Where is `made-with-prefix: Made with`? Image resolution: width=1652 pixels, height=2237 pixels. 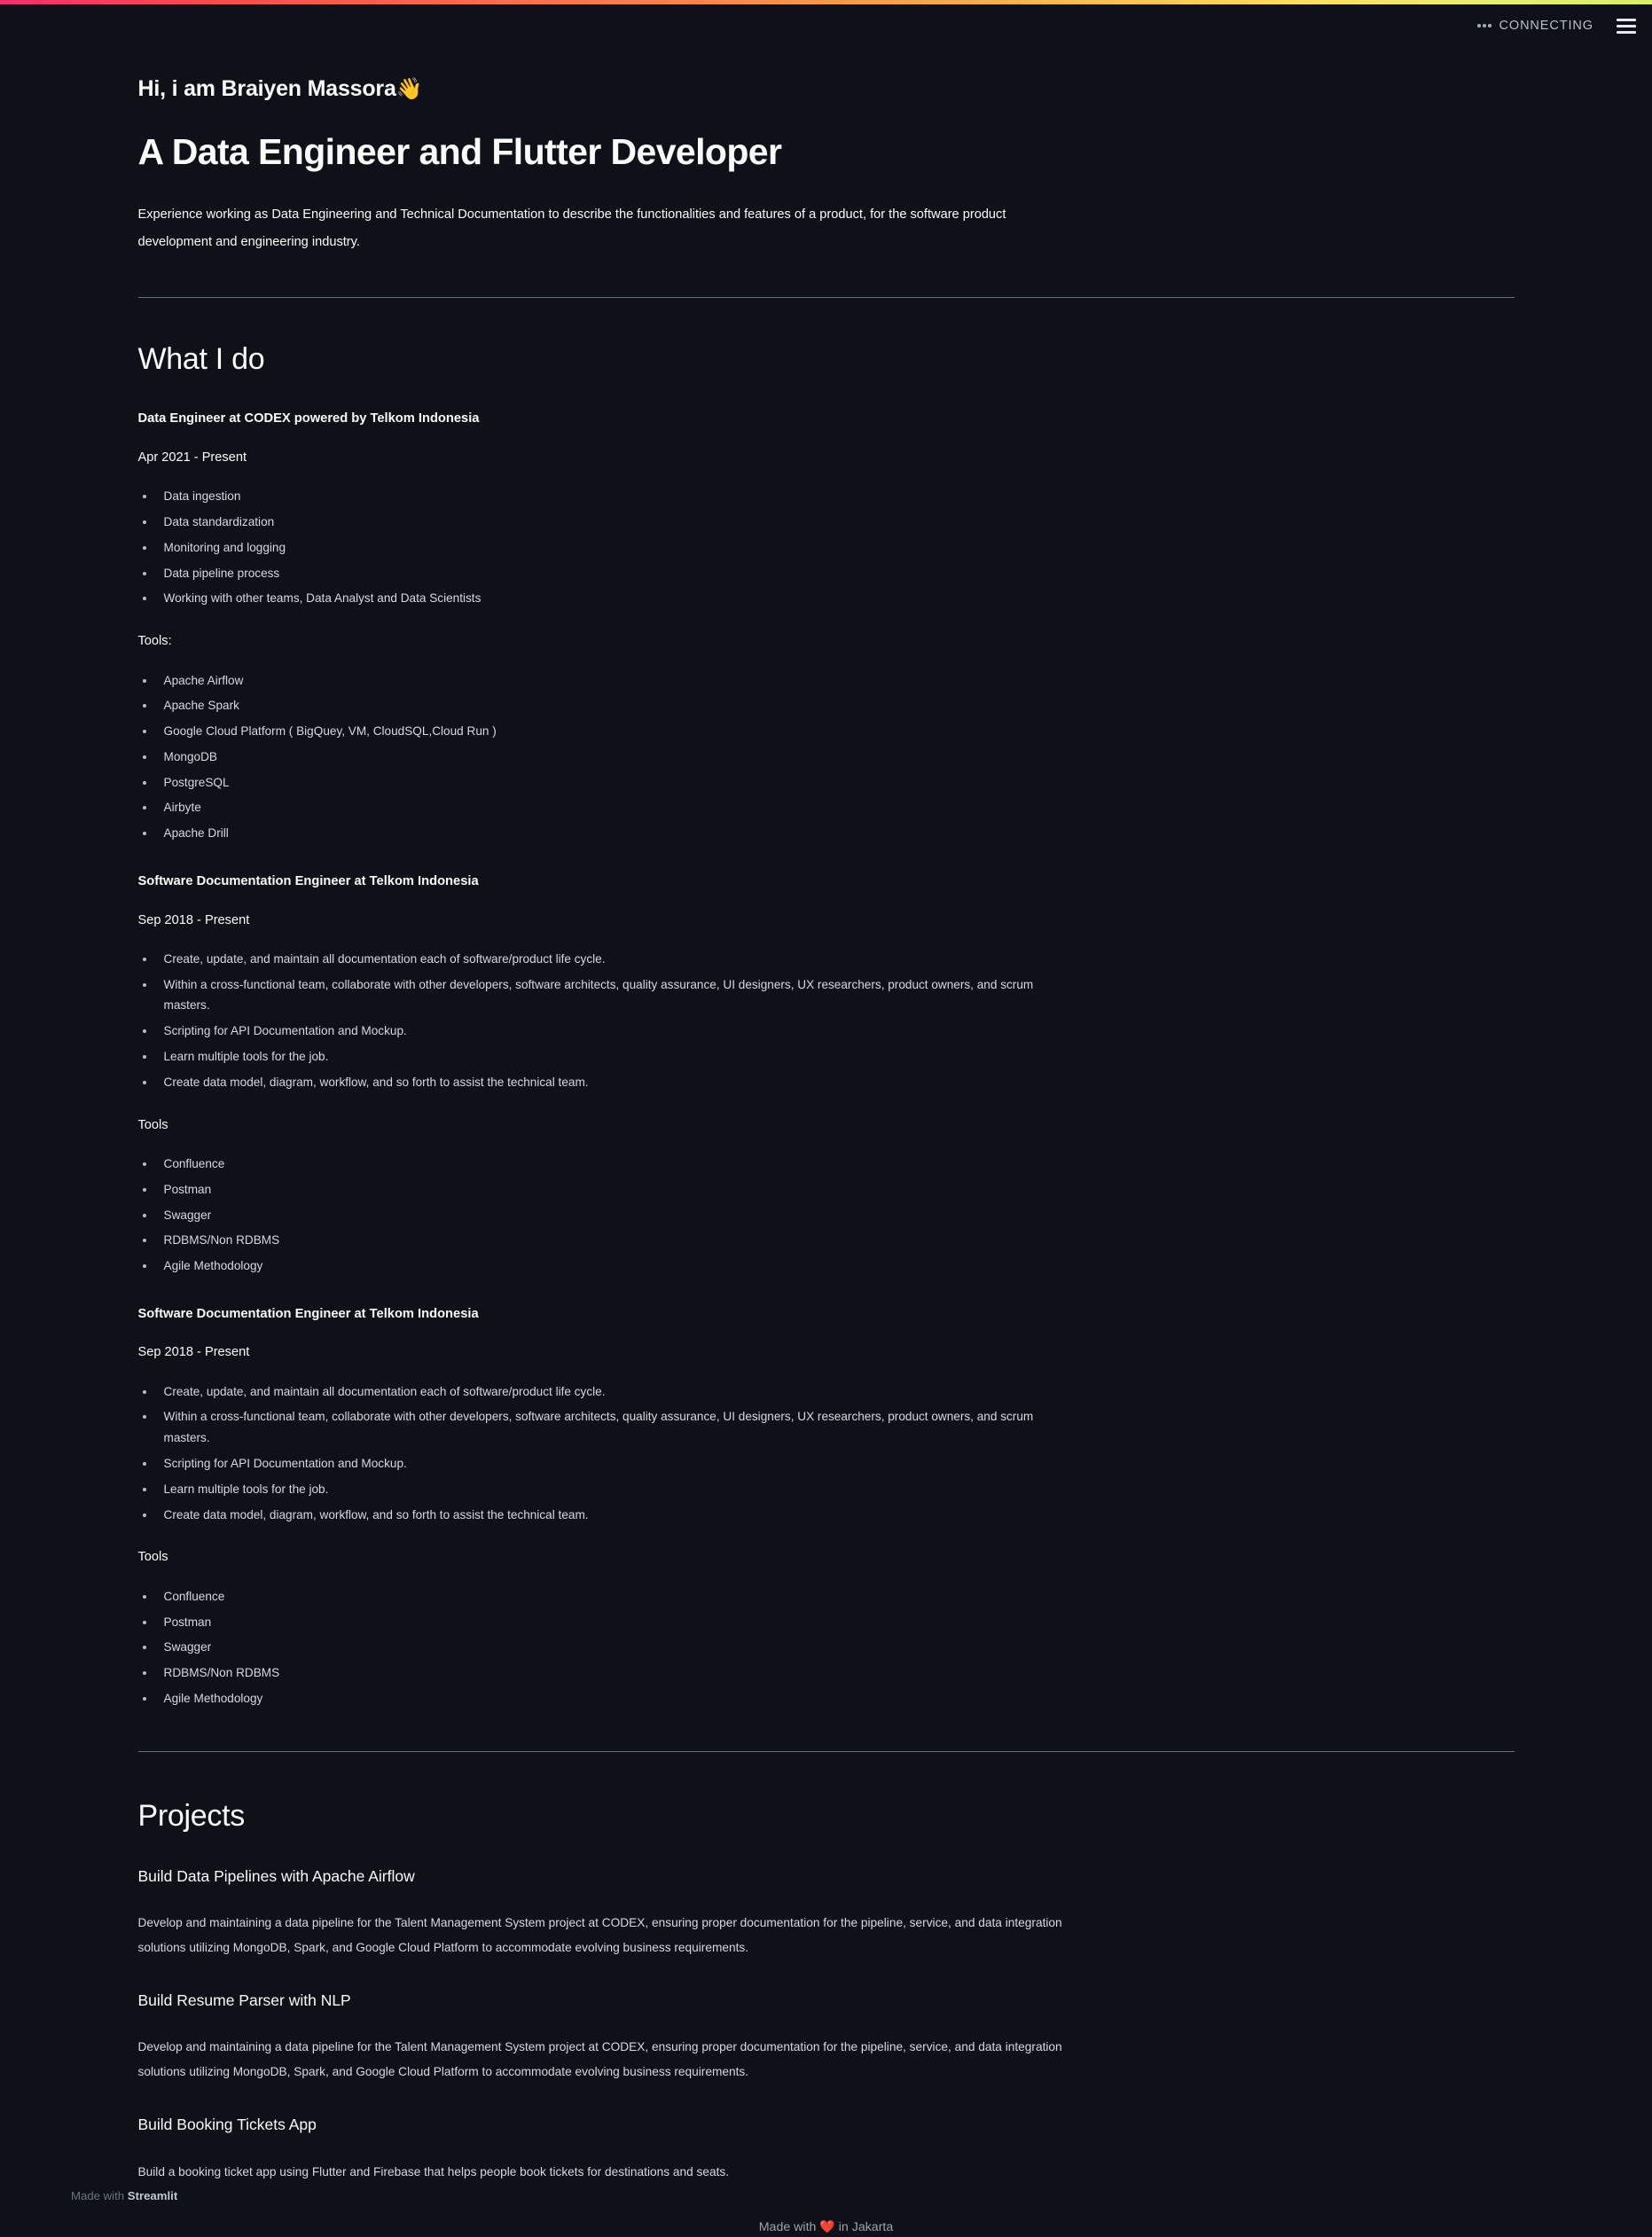 made-with-prefix: Made with is located at coordinates (787, 2226).